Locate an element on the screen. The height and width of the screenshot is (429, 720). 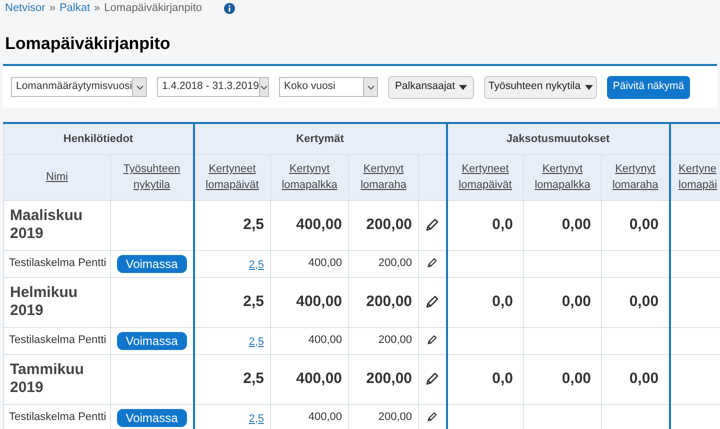
month-cell: Helmikuu 2019 is located at coordinates (57, 302).